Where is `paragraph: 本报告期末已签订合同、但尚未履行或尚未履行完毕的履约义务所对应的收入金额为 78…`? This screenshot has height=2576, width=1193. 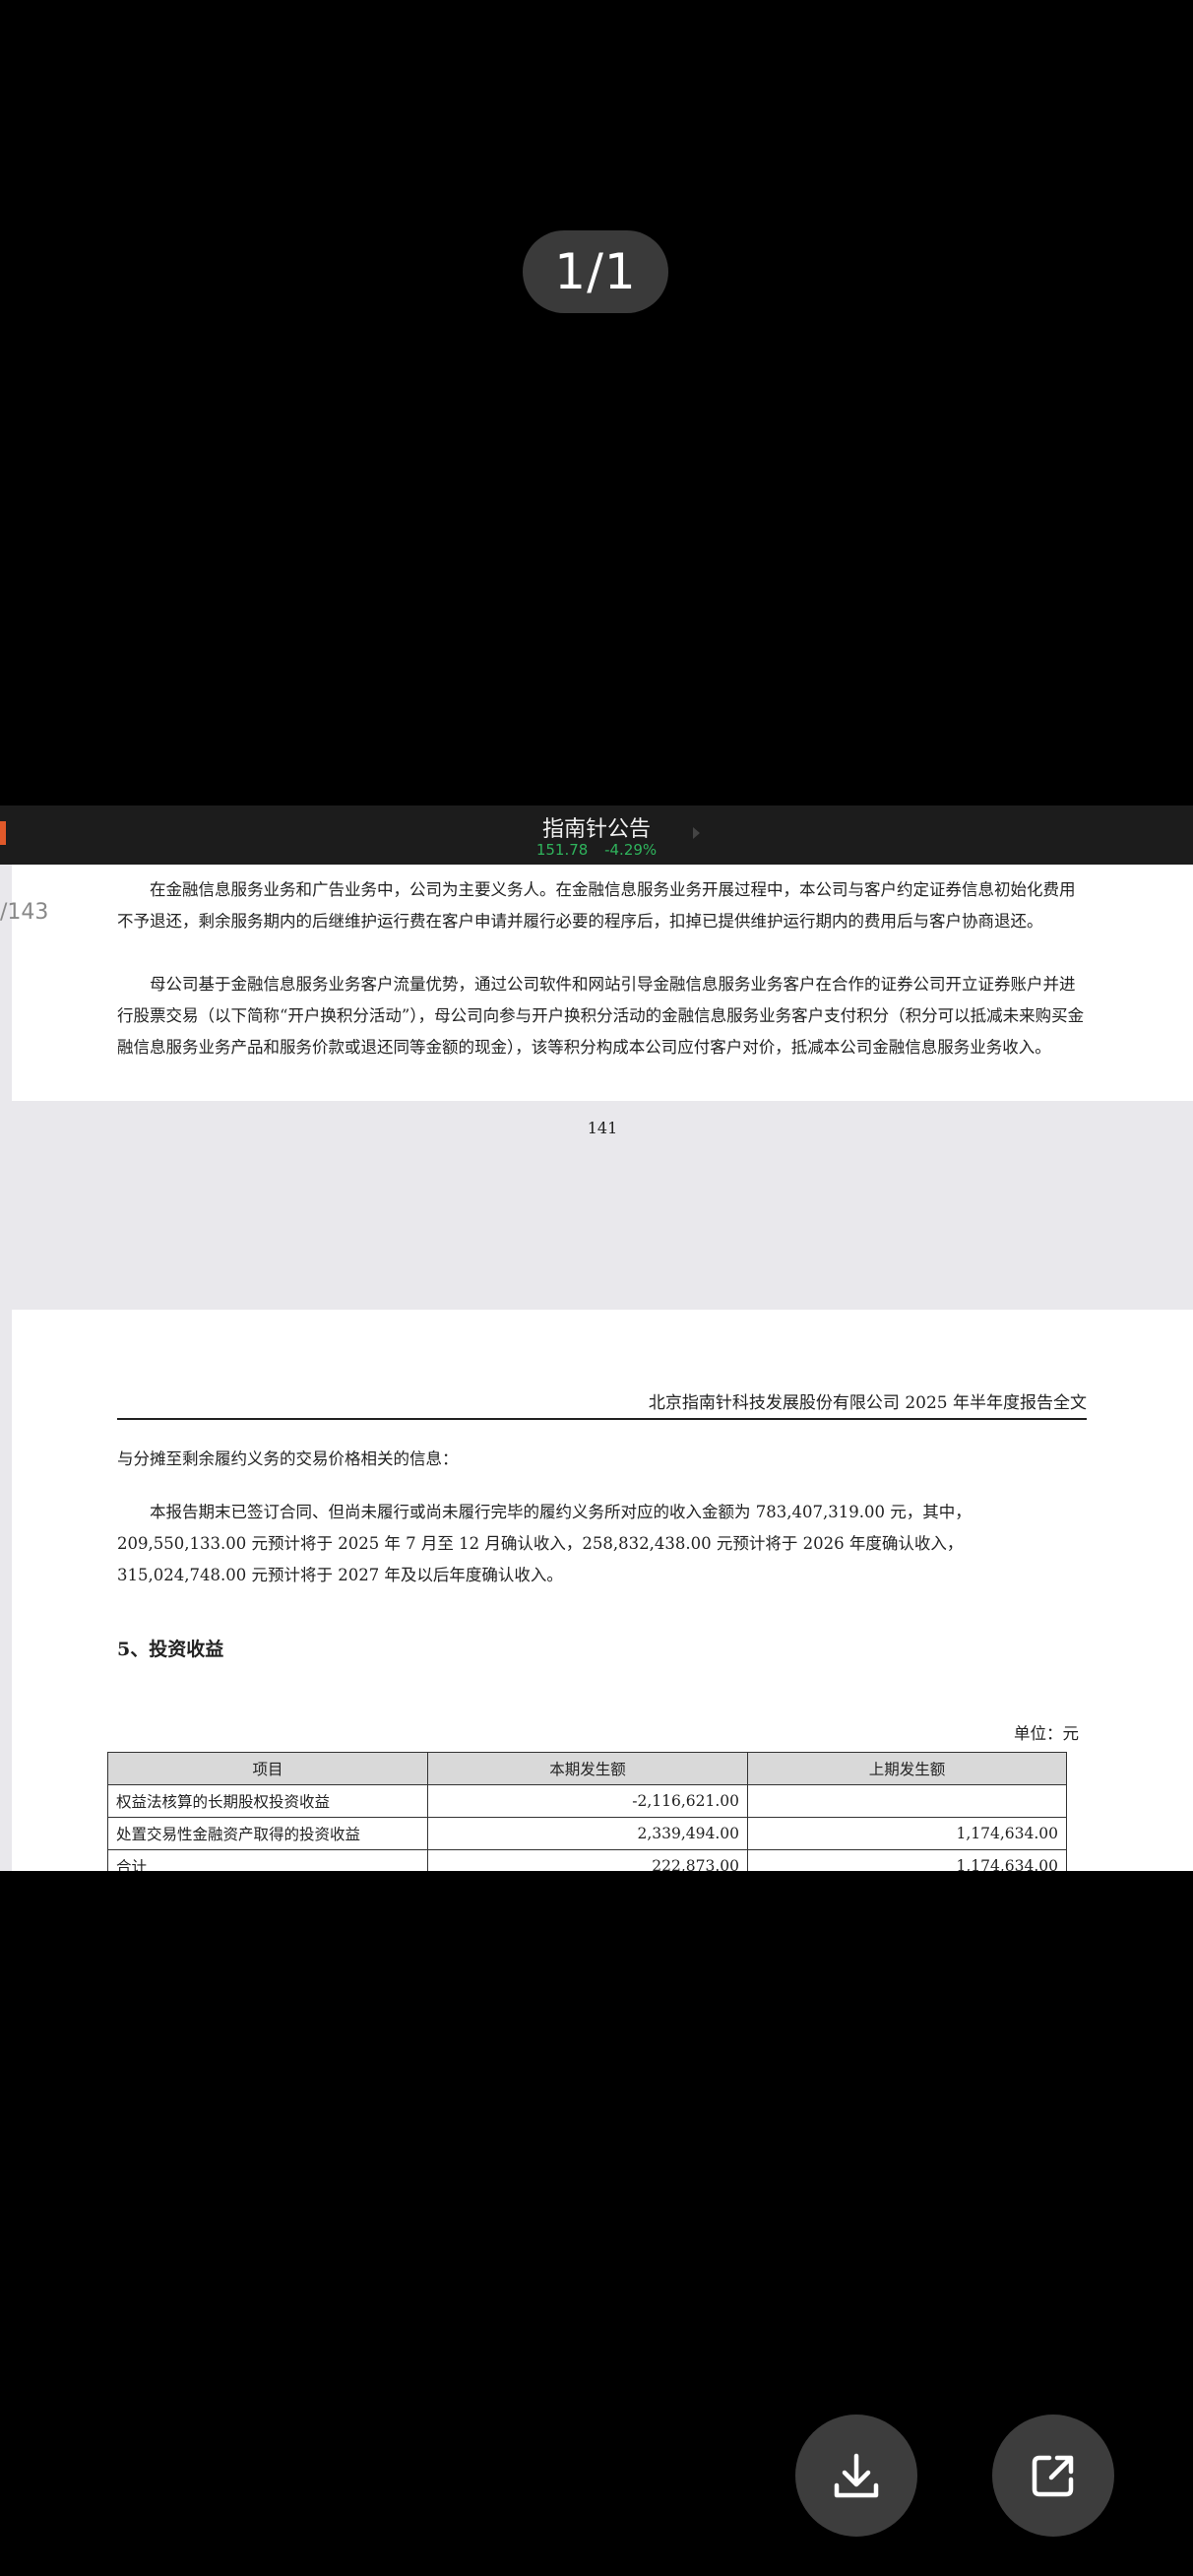 paragraph: 本报告期末已签订合同、但尚未履行或尚未履行完毕的履约义务所对应的收入金额为 78… is located at coordinates (544, 1543).